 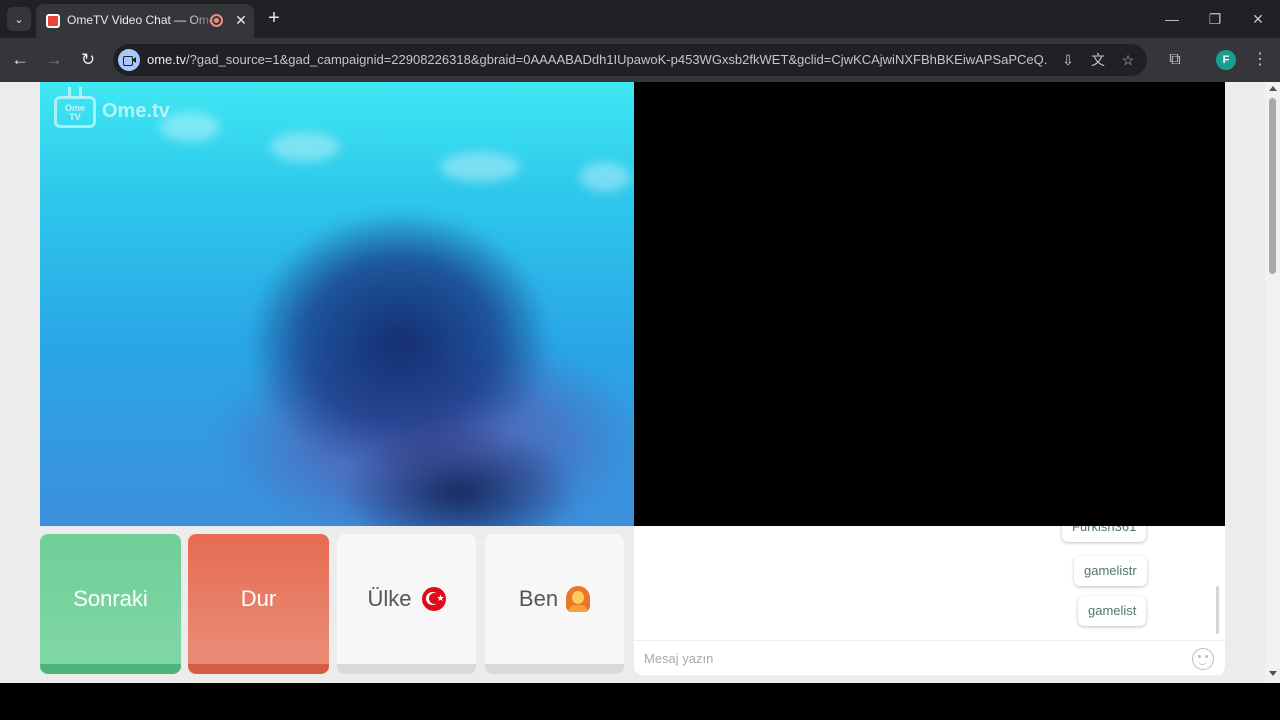 What do you see at coordinates (110, 598) in the screenshot?
I see `next-button-label: Sonraki` at bounding box center [110, 598].